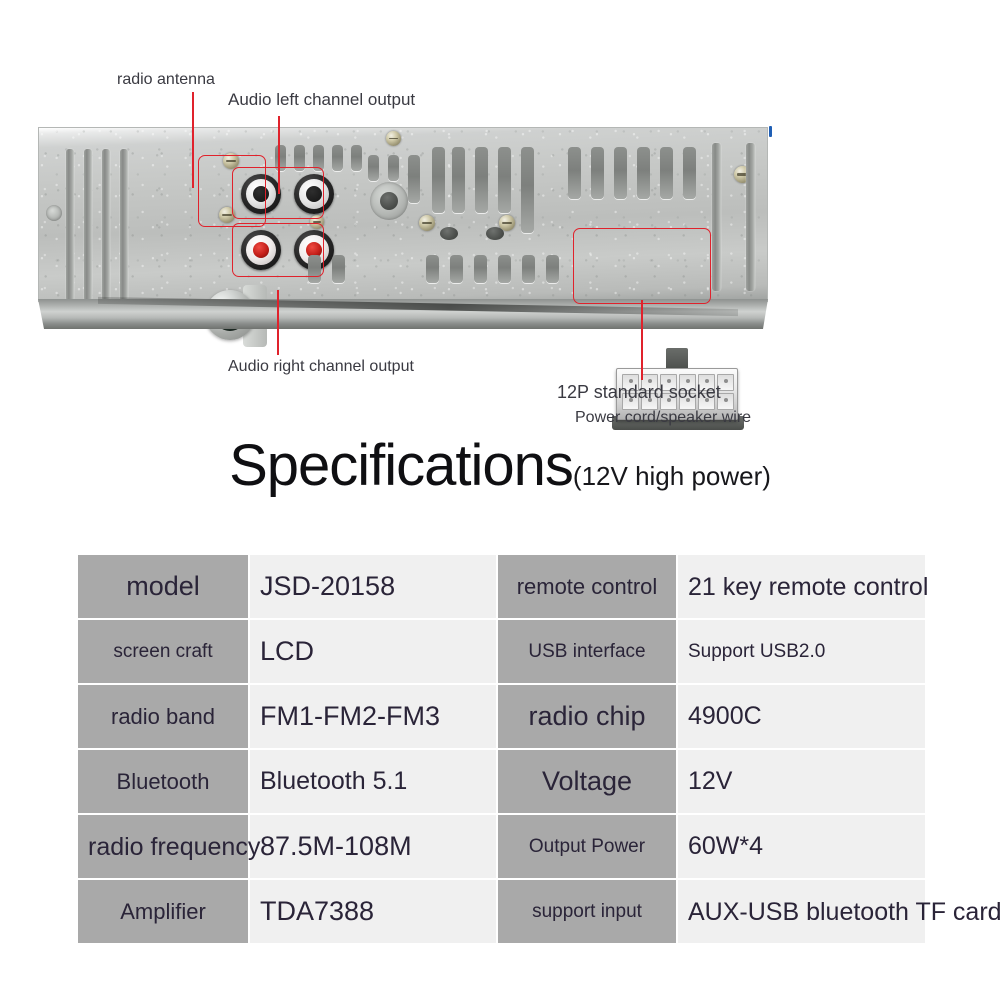 This screenshot has width=1000, height=1000. I want to click on spec-value-radio-band: FM1-FM2-FM3, so click(373, 716).